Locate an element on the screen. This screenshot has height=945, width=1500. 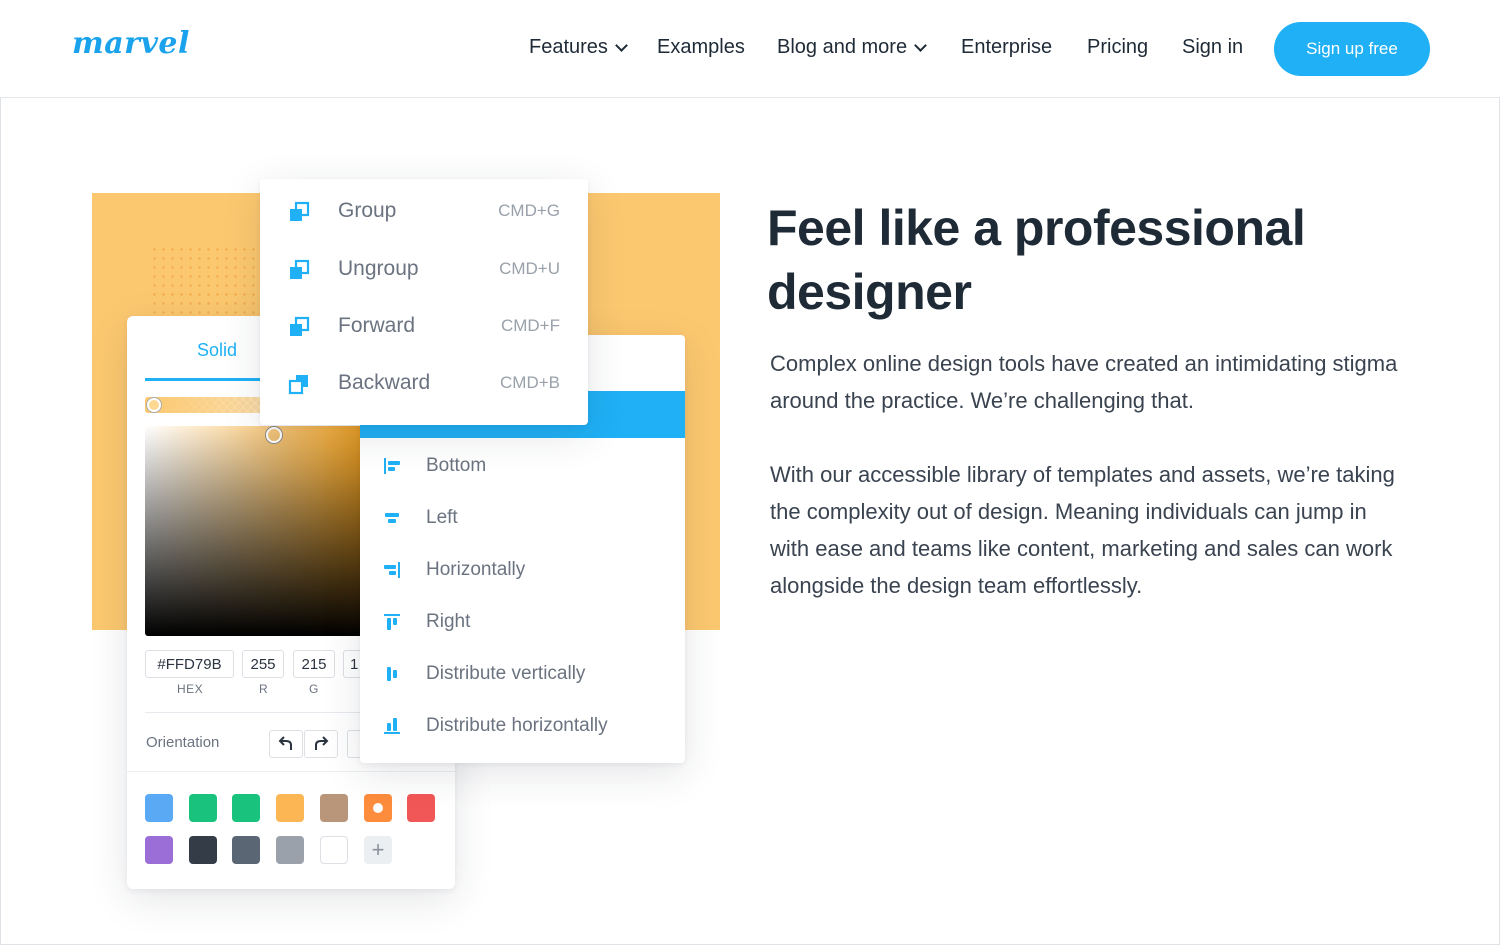
saturation-area is located at coordinates (255, 531).